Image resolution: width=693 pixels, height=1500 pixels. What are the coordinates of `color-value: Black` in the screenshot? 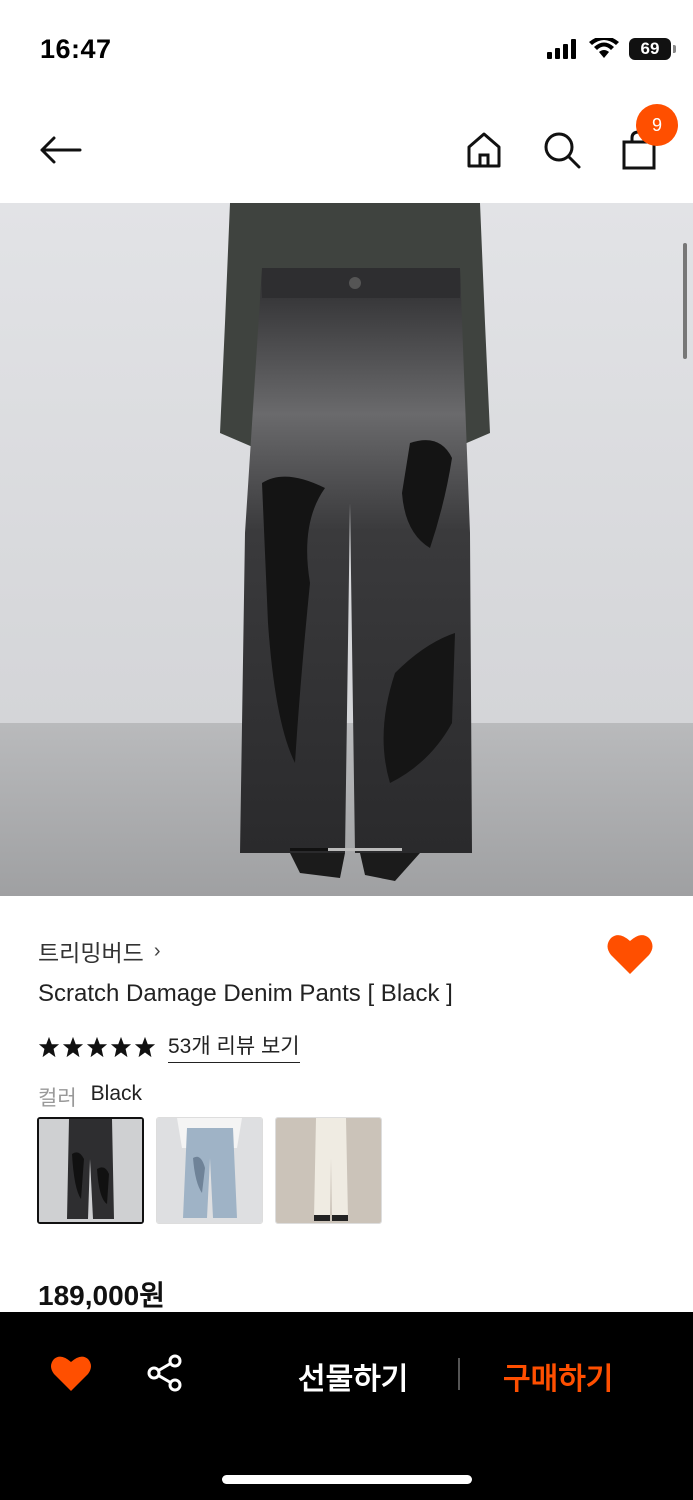 It's located at (116, 1093).